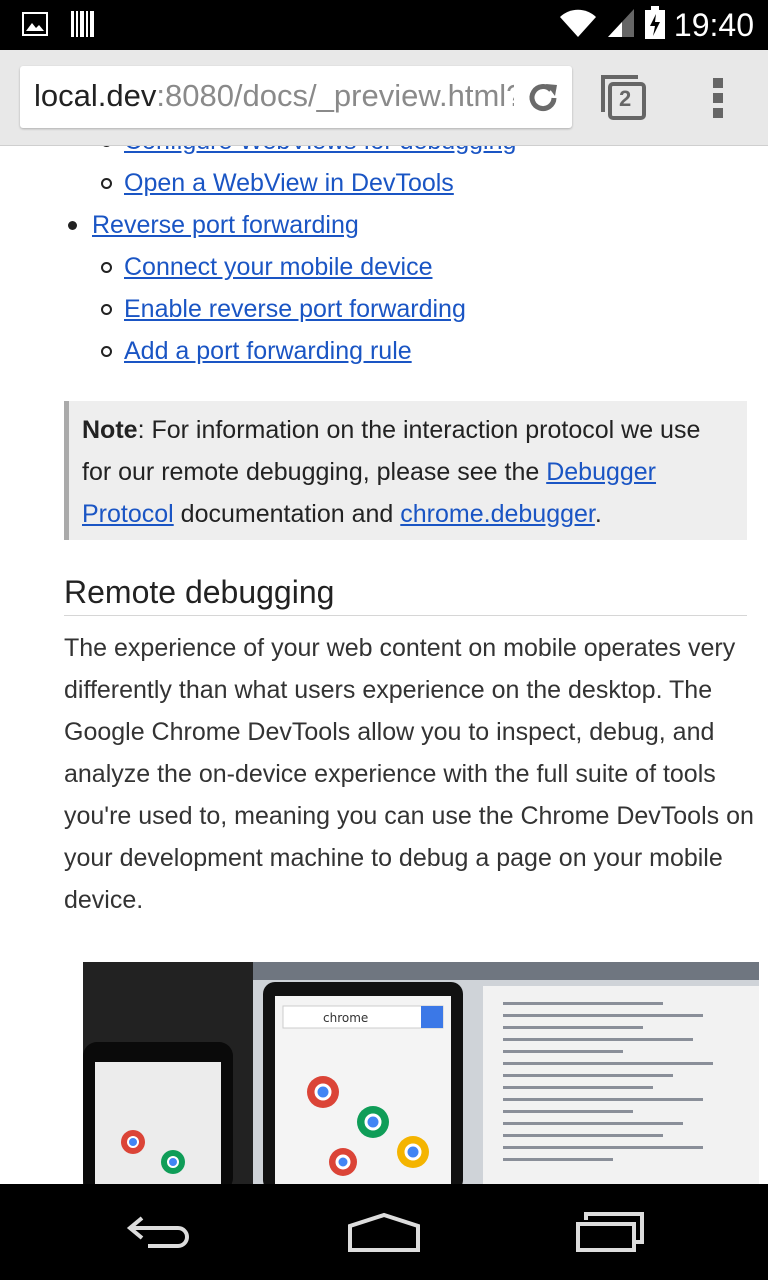 The image size is (768, 1280). What do you see at coordinates (610, 1234) in the screenshot?
I see `recent-apps-icon` at bounding box center [610, 1234].